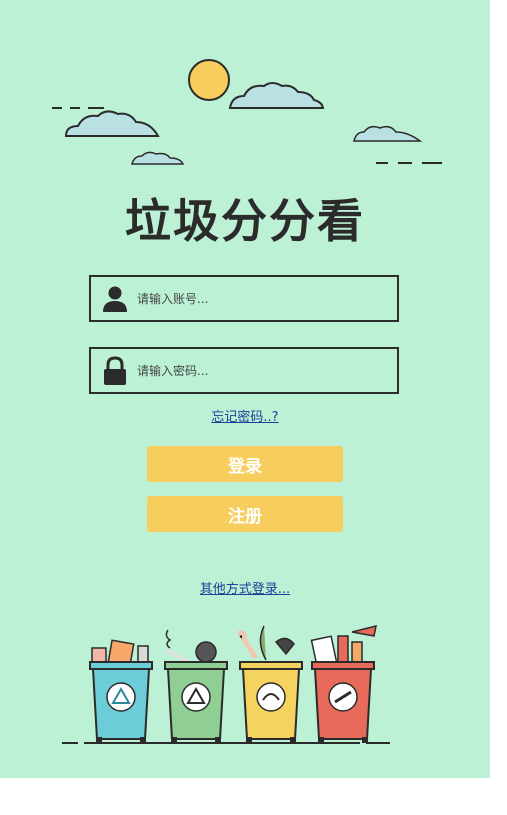 The image size is (507, 815). What do you see at coordinates (343, 702) in the screenshot?
I see `bin-other` at bounding box center [343, 702].